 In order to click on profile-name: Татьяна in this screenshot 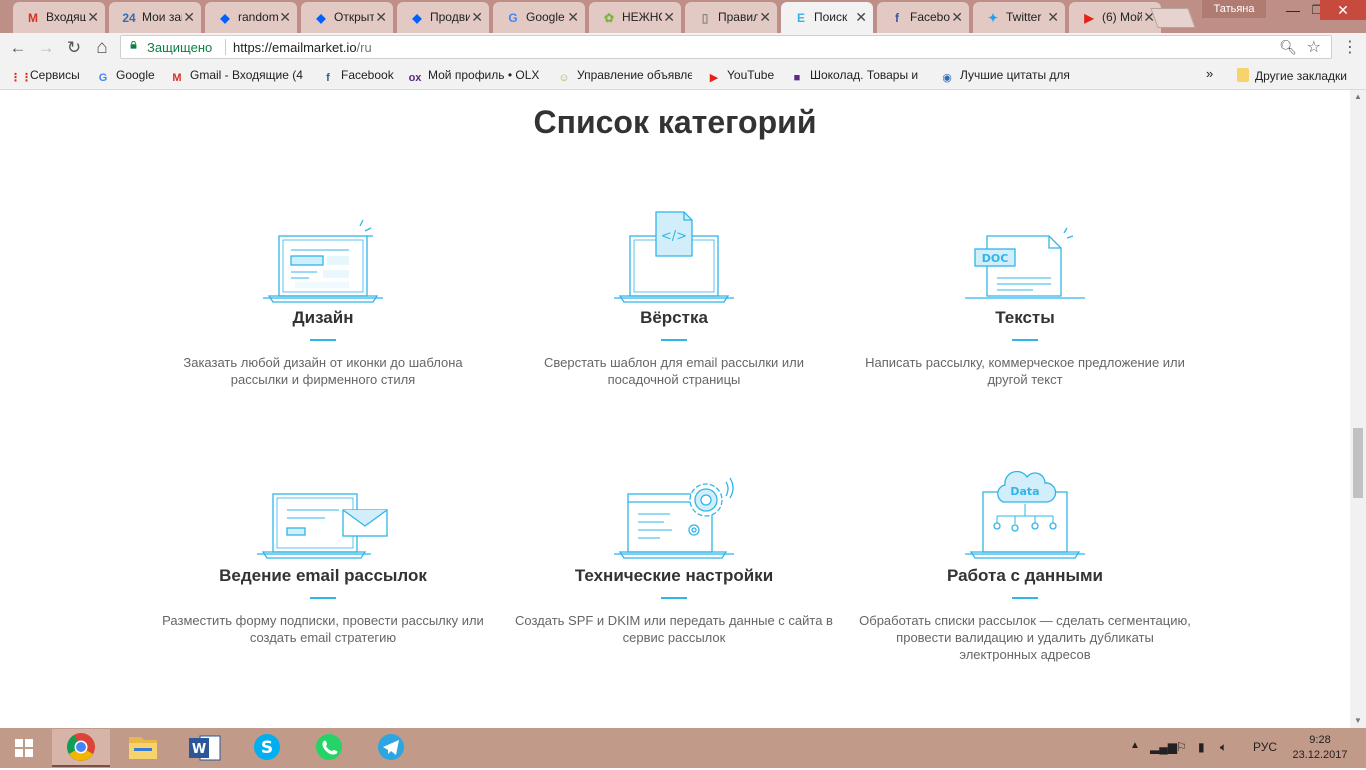, I will do `click(1234, 9)`.